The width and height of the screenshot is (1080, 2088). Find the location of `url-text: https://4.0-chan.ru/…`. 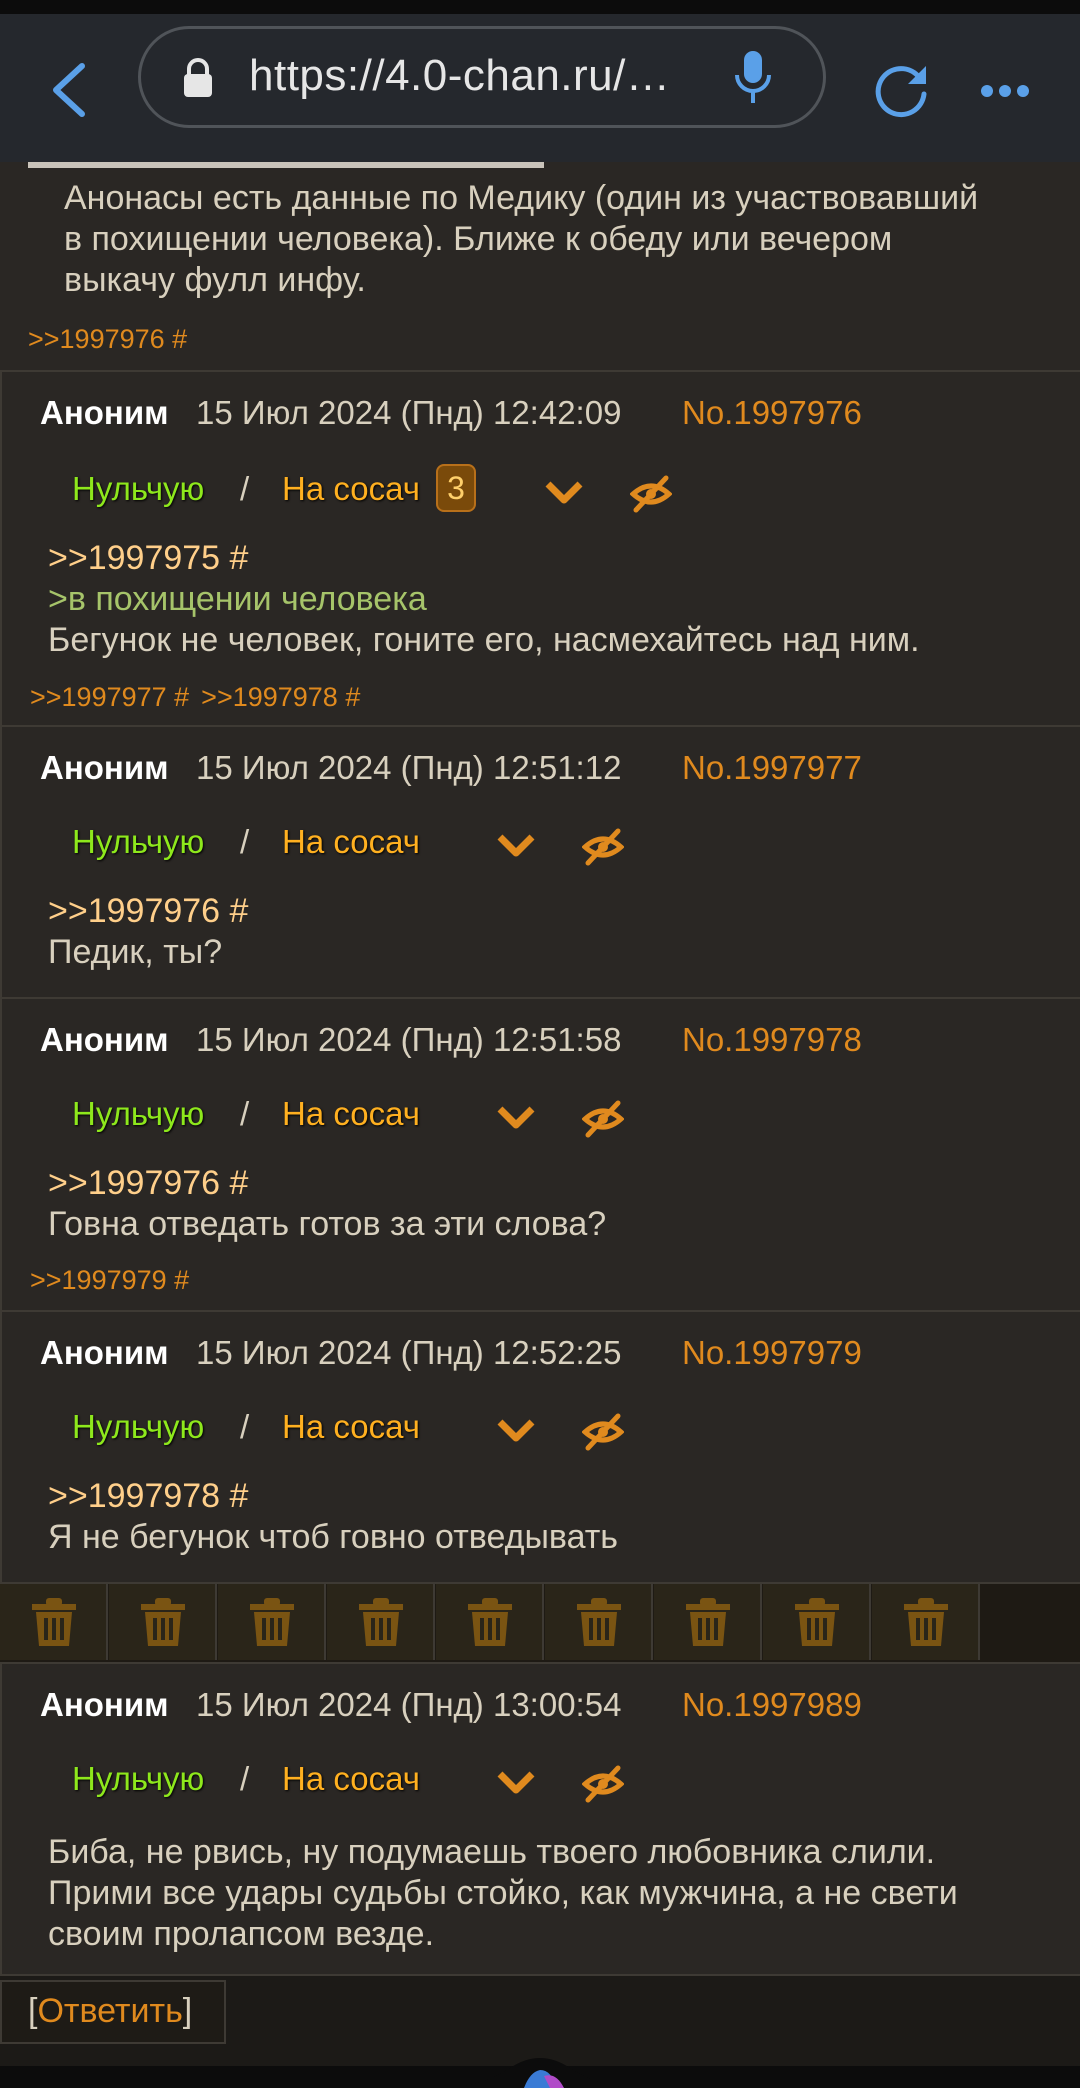

url-text: https://4.0-chan.ru/… is located at coordinates (469, 76).